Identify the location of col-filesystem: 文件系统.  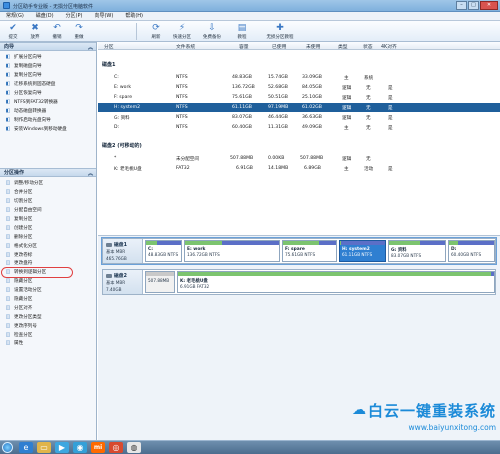
(185, 46).